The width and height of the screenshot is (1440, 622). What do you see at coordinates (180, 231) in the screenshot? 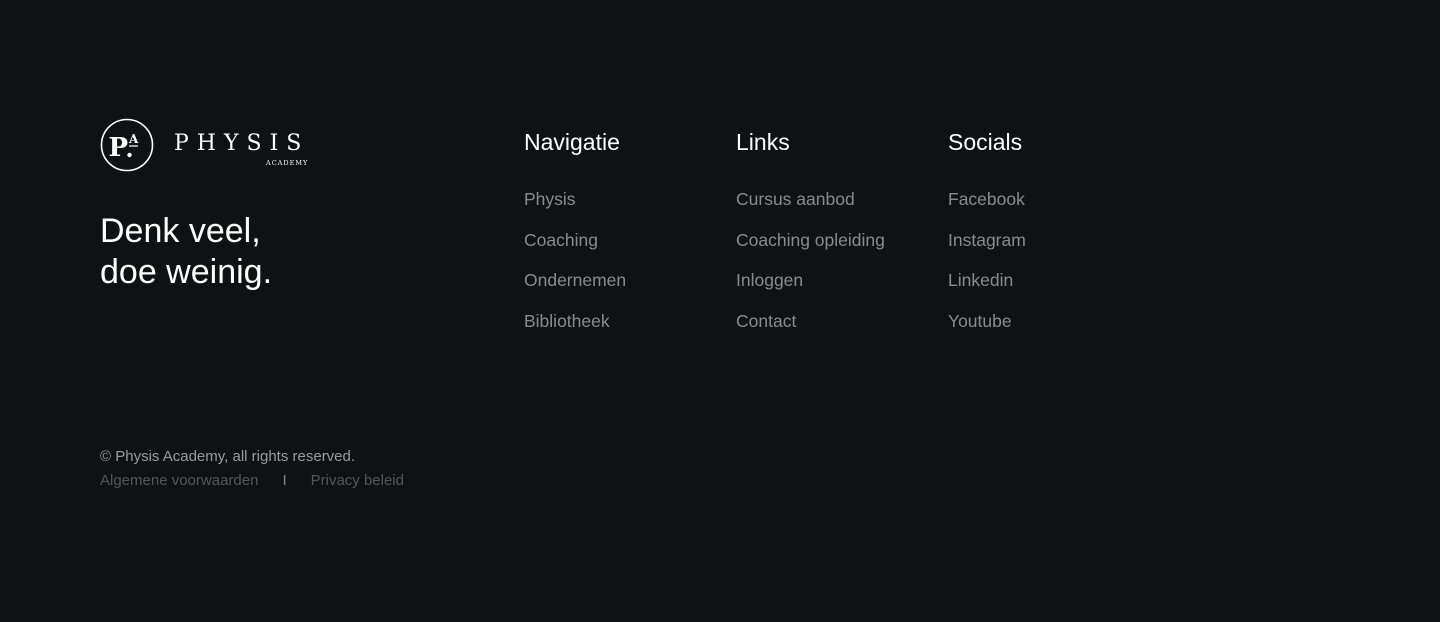
I see `tagline-line-1: Denk veel,` at bounding box center [180, 231].